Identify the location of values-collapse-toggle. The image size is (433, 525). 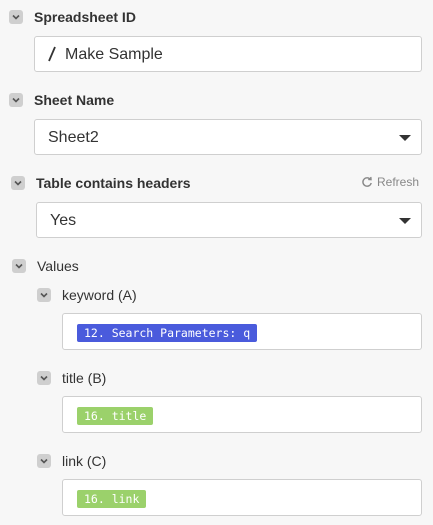
(19, 266).